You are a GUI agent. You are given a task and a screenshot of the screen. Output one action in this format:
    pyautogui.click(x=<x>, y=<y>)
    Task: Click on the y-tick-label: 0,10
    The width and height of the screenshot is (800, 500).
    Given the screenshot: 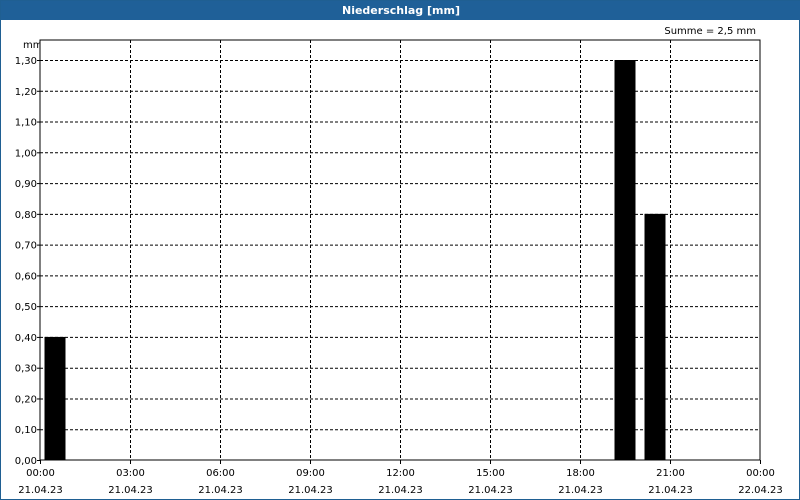 What is the action you would take?
    pyautogui.click(x=26, y=430)
    